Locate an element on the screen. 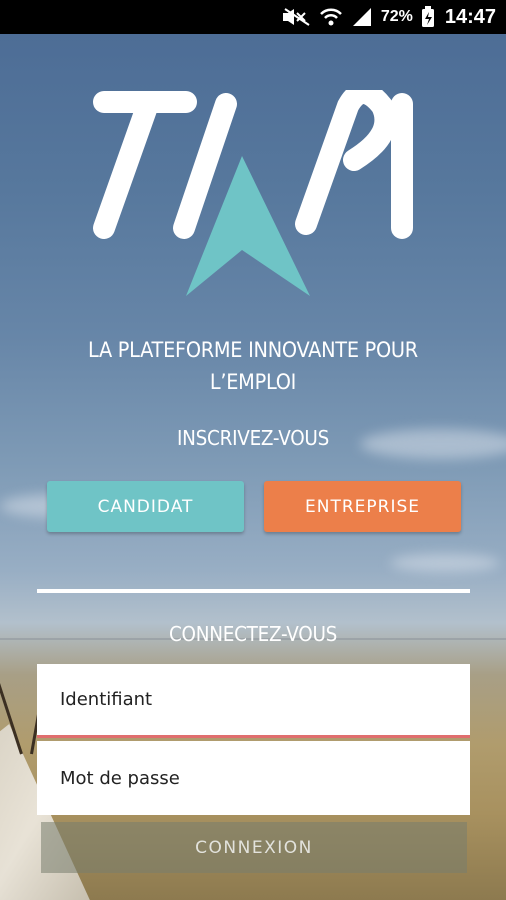 The height and width of the screenshot is (900, 506). candidat-button: CANDIDAT is located at coordinates (145, 506).